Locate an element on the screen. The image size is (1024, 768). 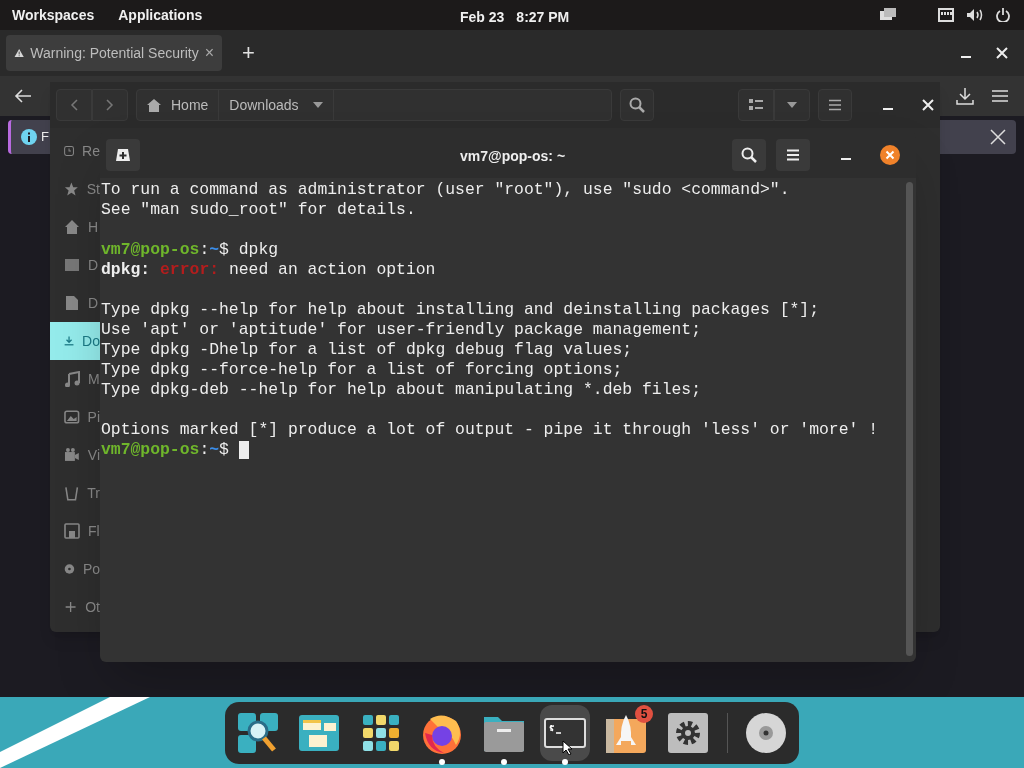
terminal-line: Options marked [*] produce a lot of output - pipe it through 'less' or 'more' ! is located at coordinates (490, 430).